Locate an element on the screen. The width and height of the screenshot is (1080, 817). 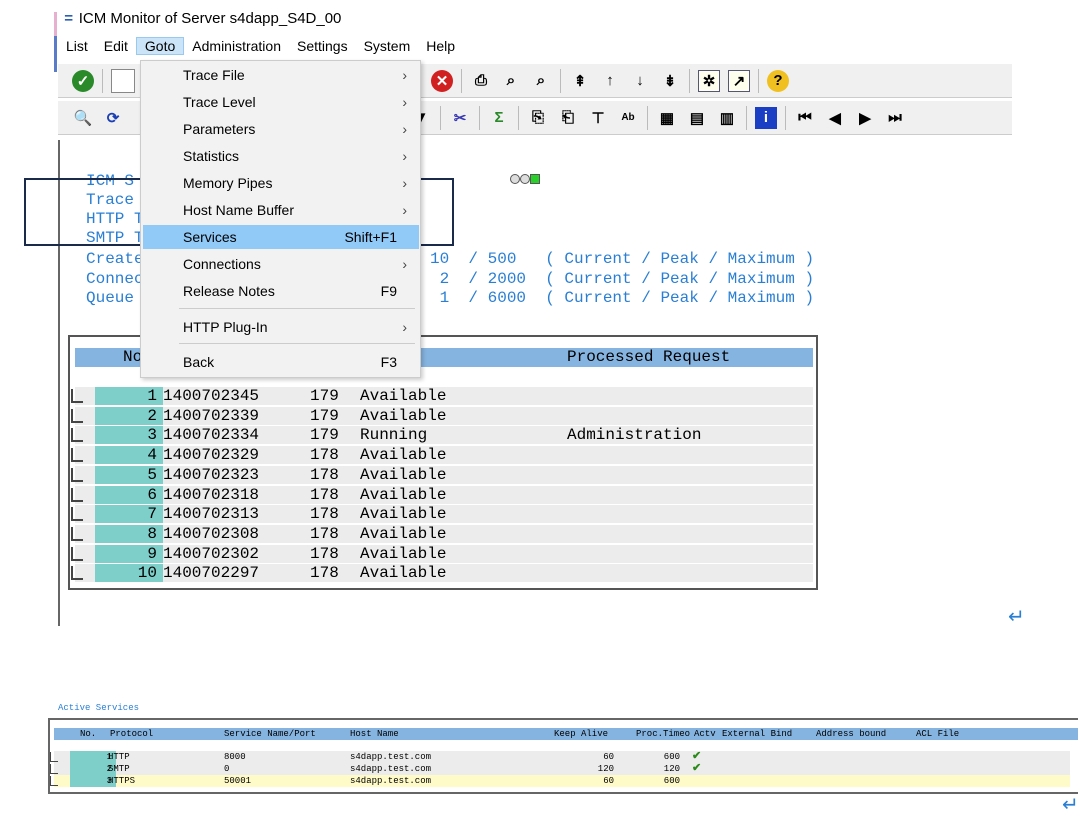
menu-item-trace-level: Trace Level › is located at coordinates (281, 102).